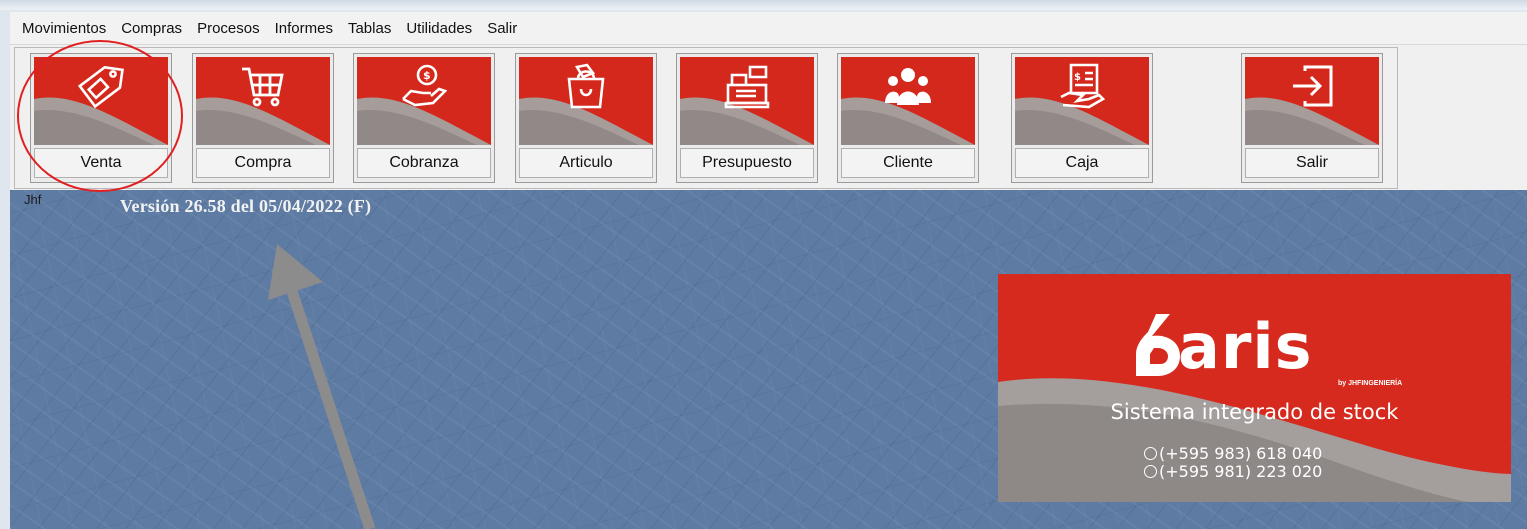  I want to click on salir-button: Salir, so click(1312, 118).